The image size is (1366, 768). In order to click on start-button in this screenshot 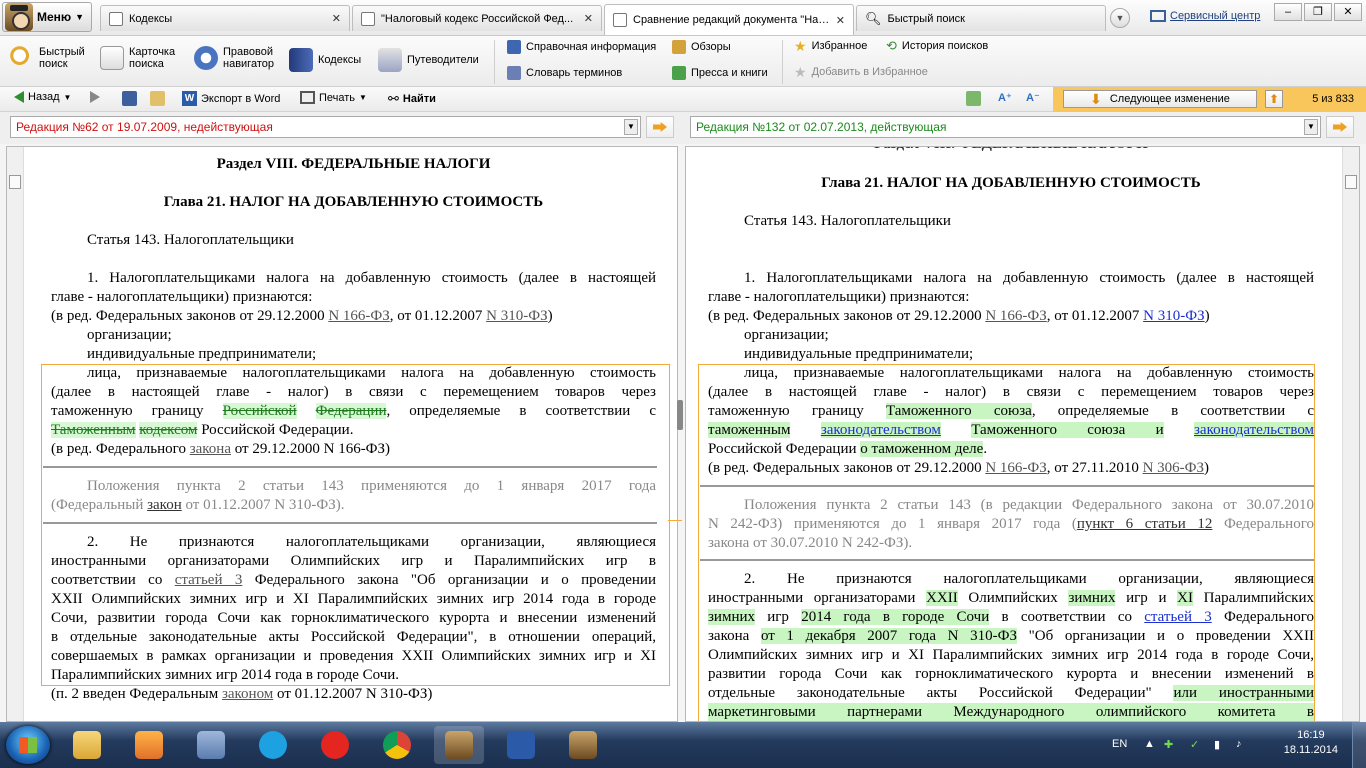, I will do `click(28, 745)`.